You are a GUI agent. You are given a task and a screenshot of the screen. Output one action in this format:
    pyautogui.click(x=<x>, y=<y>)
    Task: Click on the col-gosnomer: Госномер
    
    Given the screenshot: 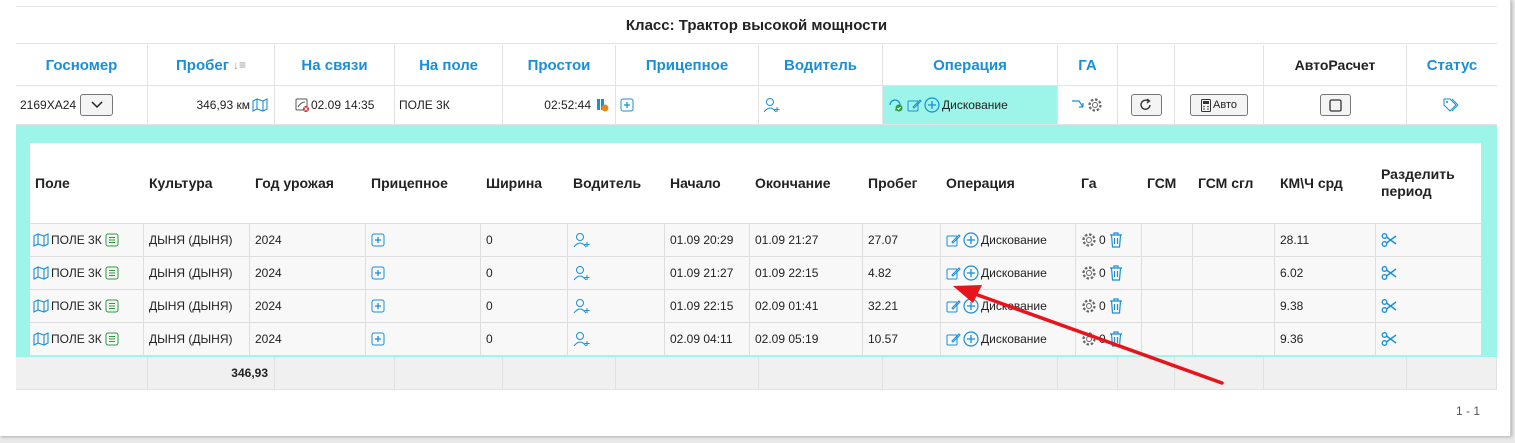 What is the action you would take?
    pyautogui.click(x=82, y=65)
    